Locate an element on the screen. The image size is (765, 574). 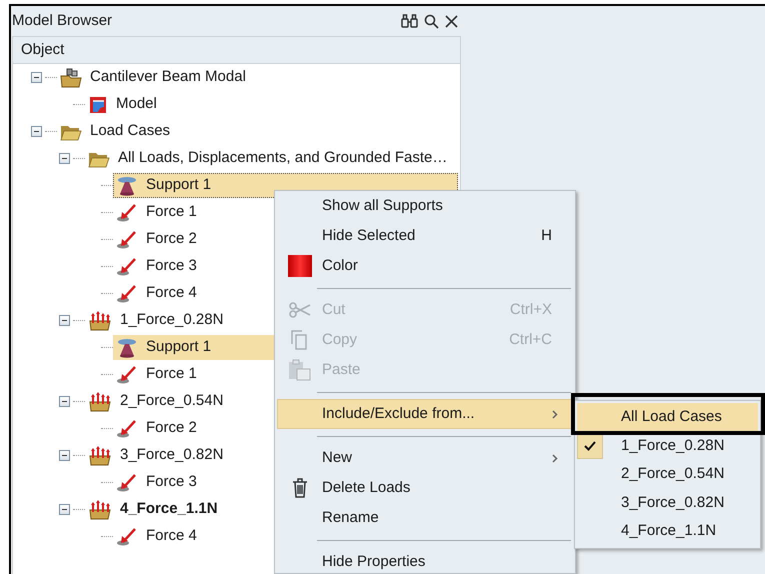
submenu-item: 2_Force_0.54N is located at coordinates (667, 474).